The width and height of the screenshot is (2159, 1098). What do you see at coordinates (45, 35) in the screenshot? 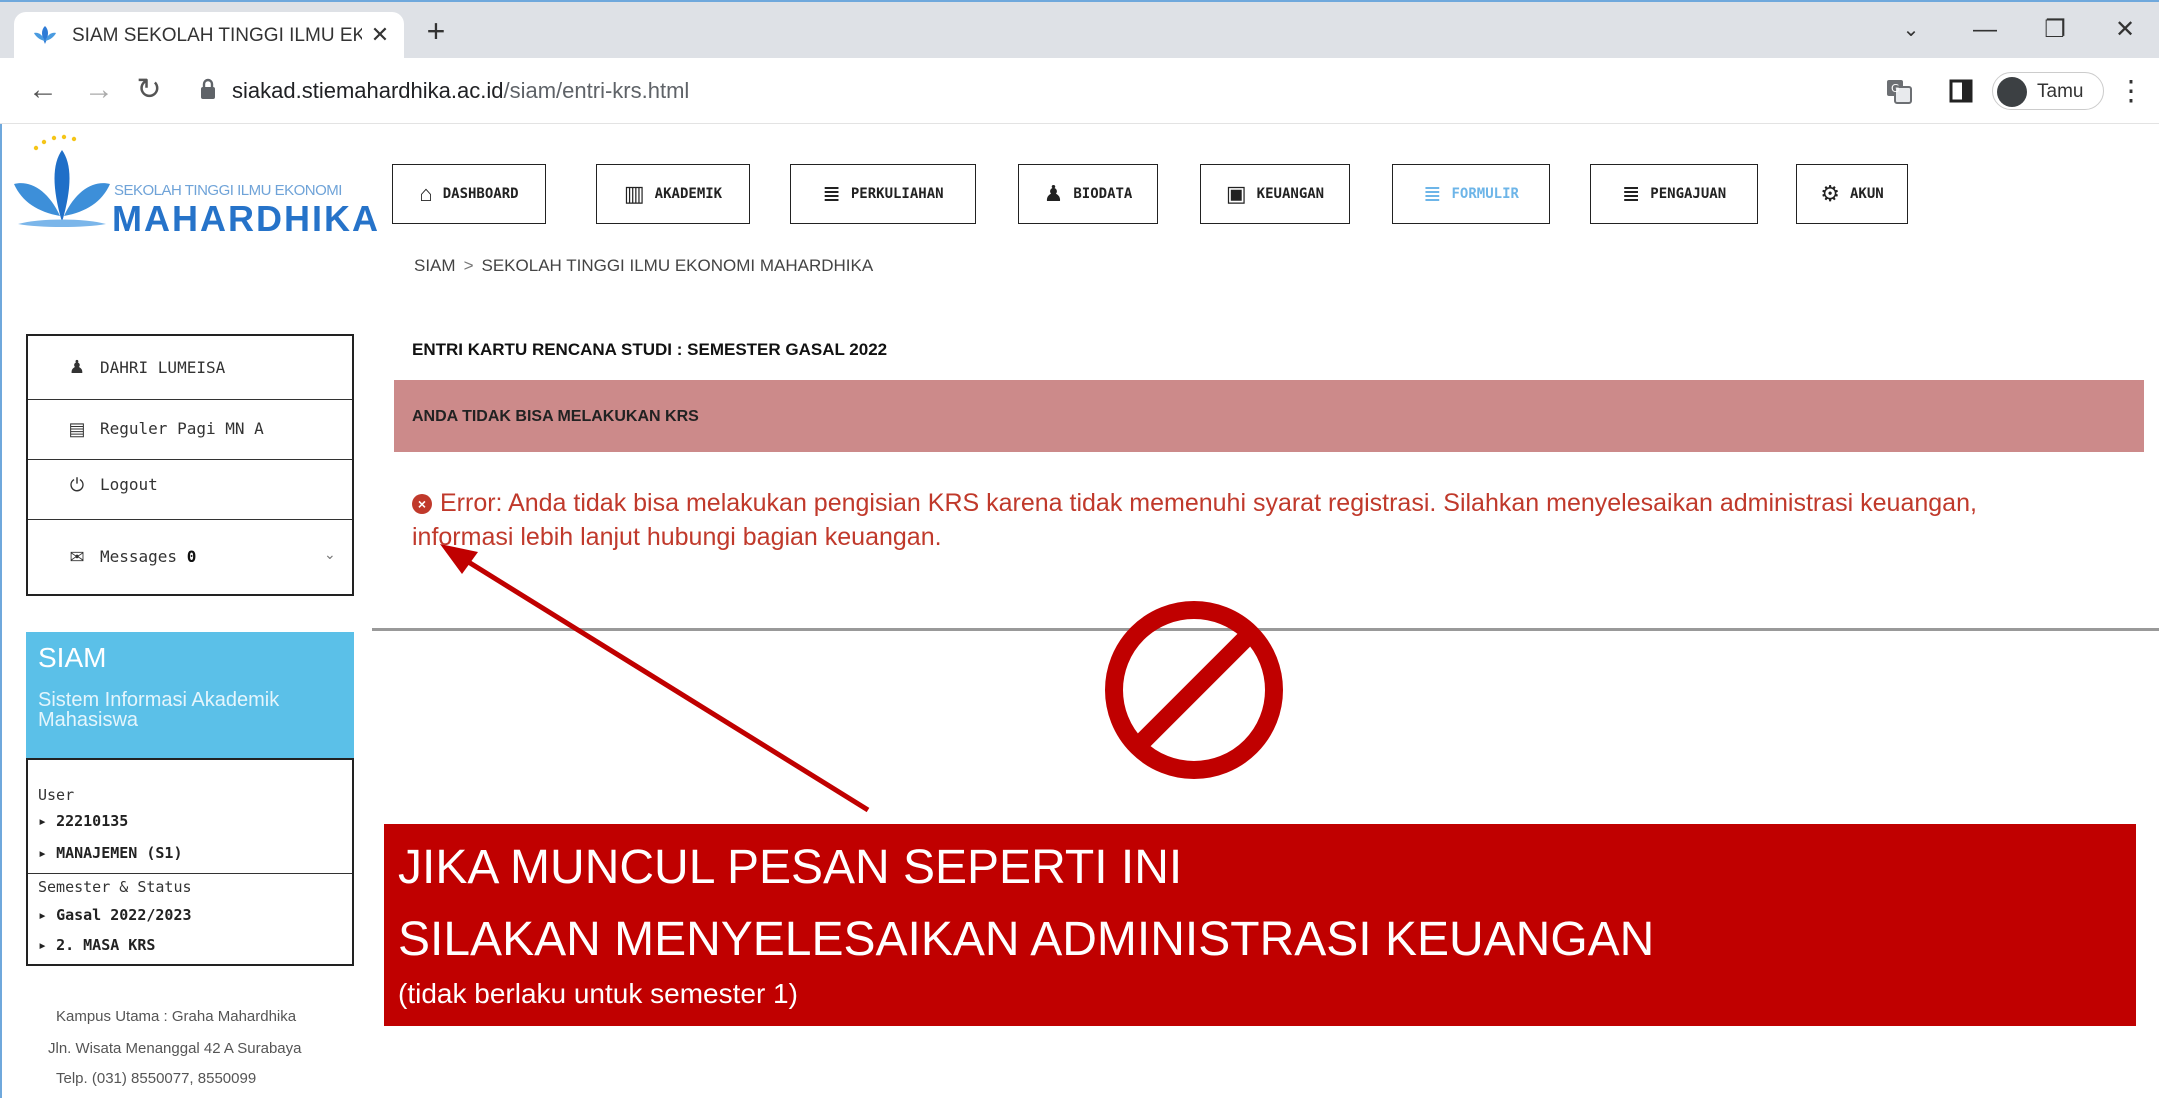
I see `site-favicon-icon` at bounding box center [45, 35].